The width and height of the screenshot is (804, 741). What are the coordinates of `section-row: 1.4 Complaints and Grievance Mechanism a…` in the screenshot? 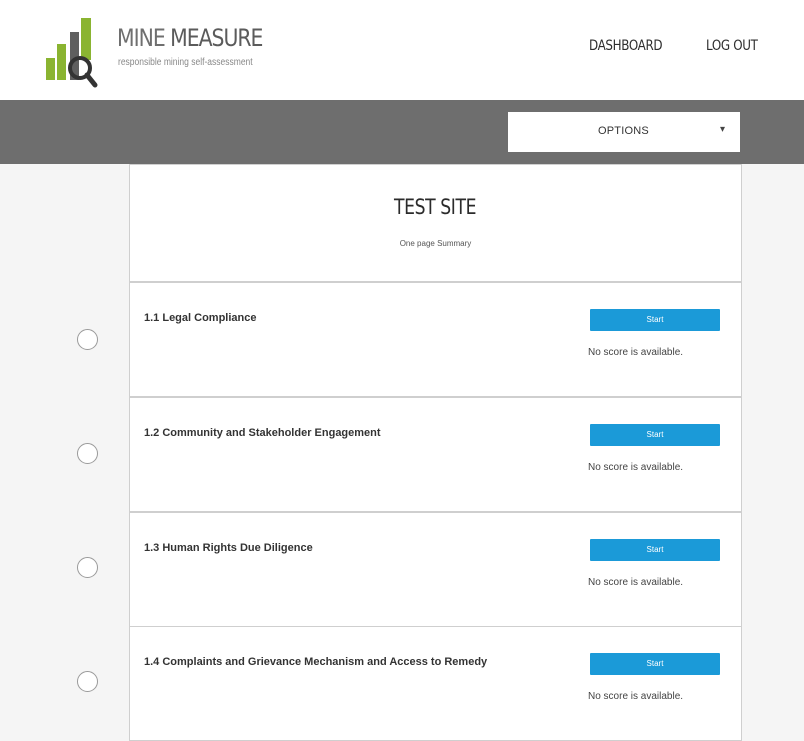 It's located at (435, 683).